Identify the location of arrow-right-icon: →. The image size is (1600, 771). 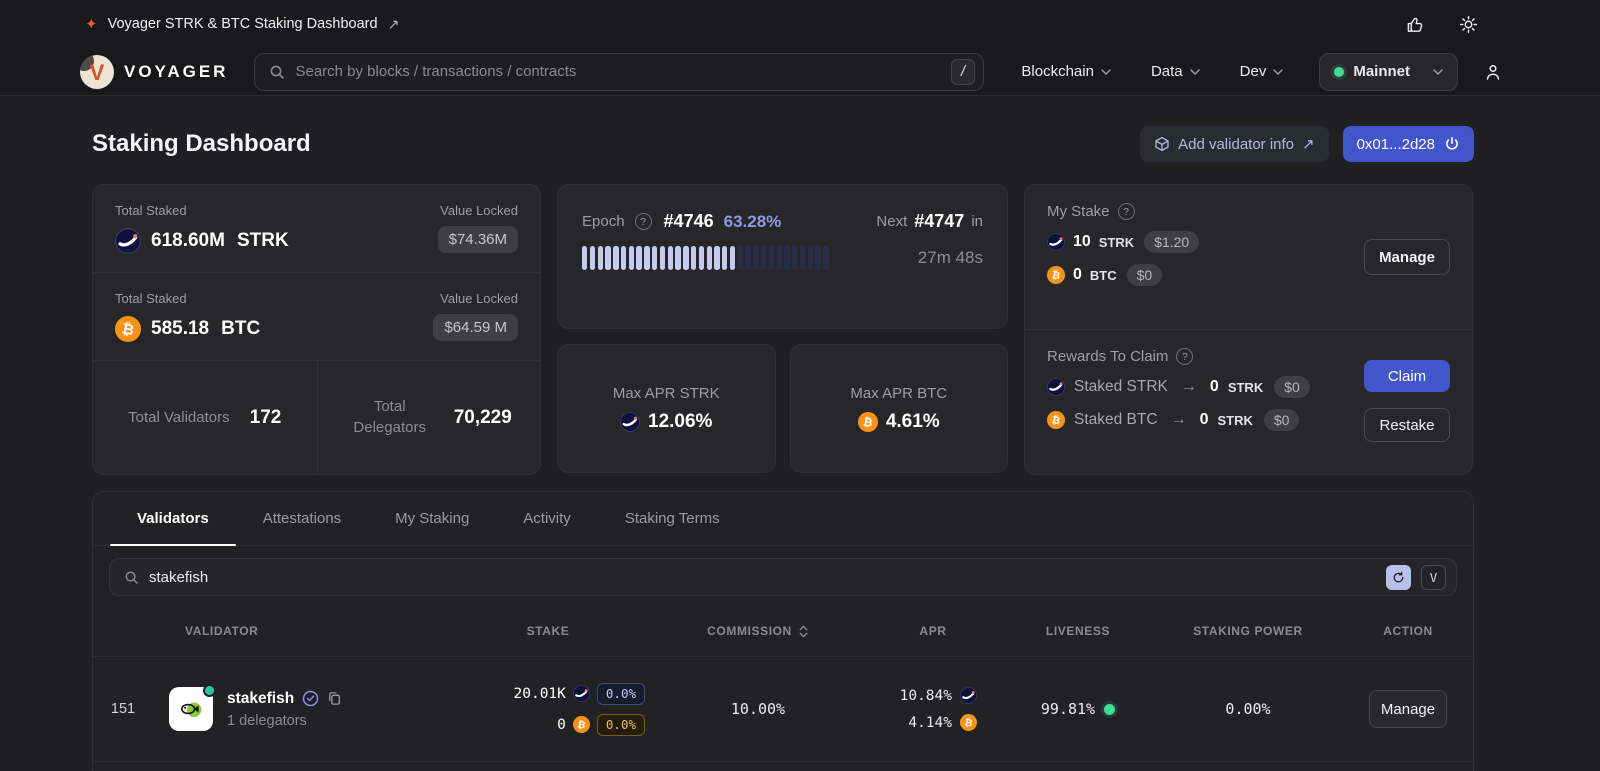
(1188, 386).